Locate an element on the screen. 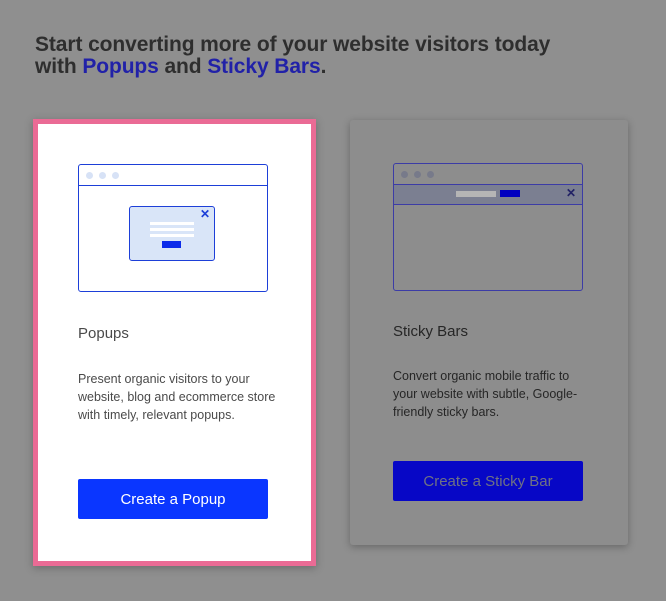 The width and height of the screenshot is (666, 601). create-popup-button: Create a Popup is located at coordinates (173, 499).